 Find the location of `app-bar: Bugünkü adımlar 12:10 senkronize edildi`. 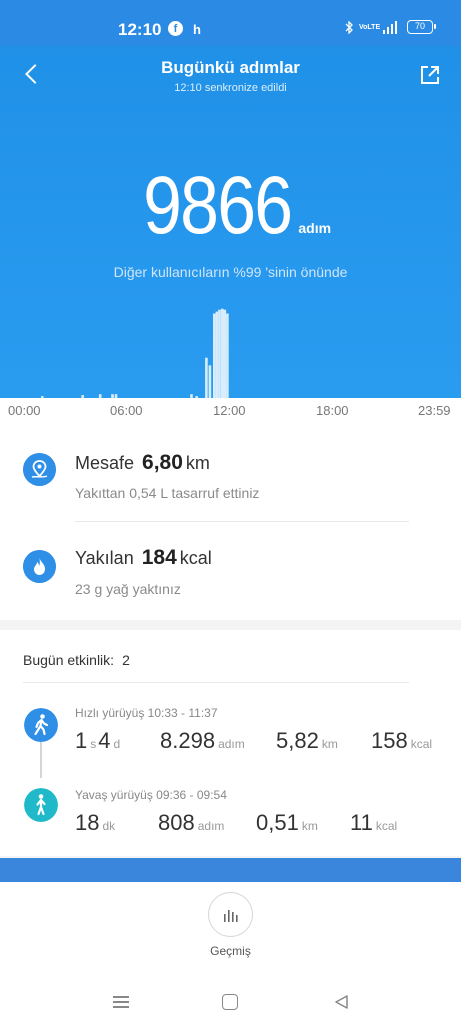

app-bar: Bugünkü adımlar 12:10 senkronize edildi is located at coordinates (230, 74).